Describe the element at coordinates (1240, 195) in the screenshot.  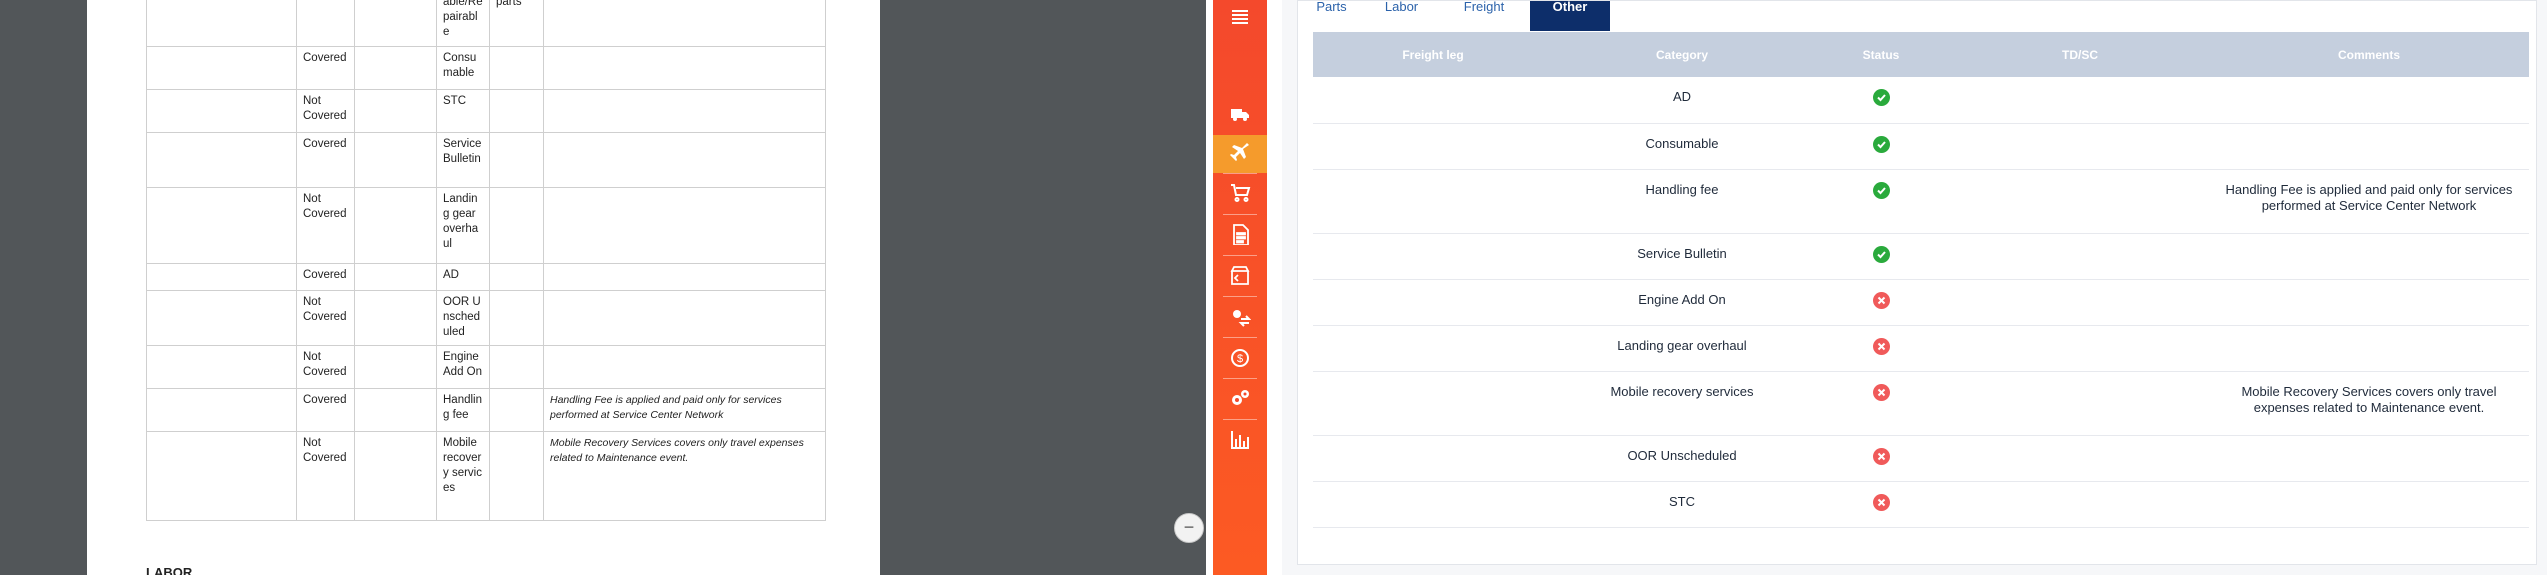
I see `sidebar-item-cart` at that location.